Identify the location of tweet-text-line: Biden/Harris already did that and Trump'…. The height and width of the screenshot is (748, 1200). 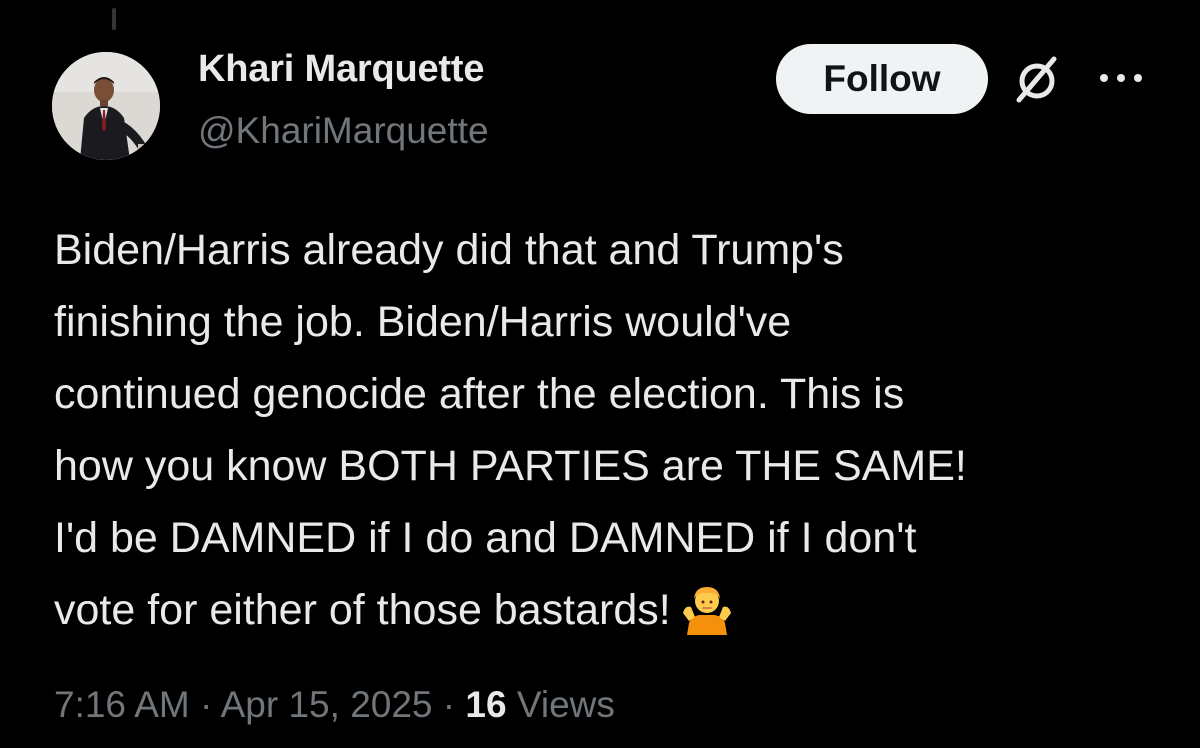
(449, 250).